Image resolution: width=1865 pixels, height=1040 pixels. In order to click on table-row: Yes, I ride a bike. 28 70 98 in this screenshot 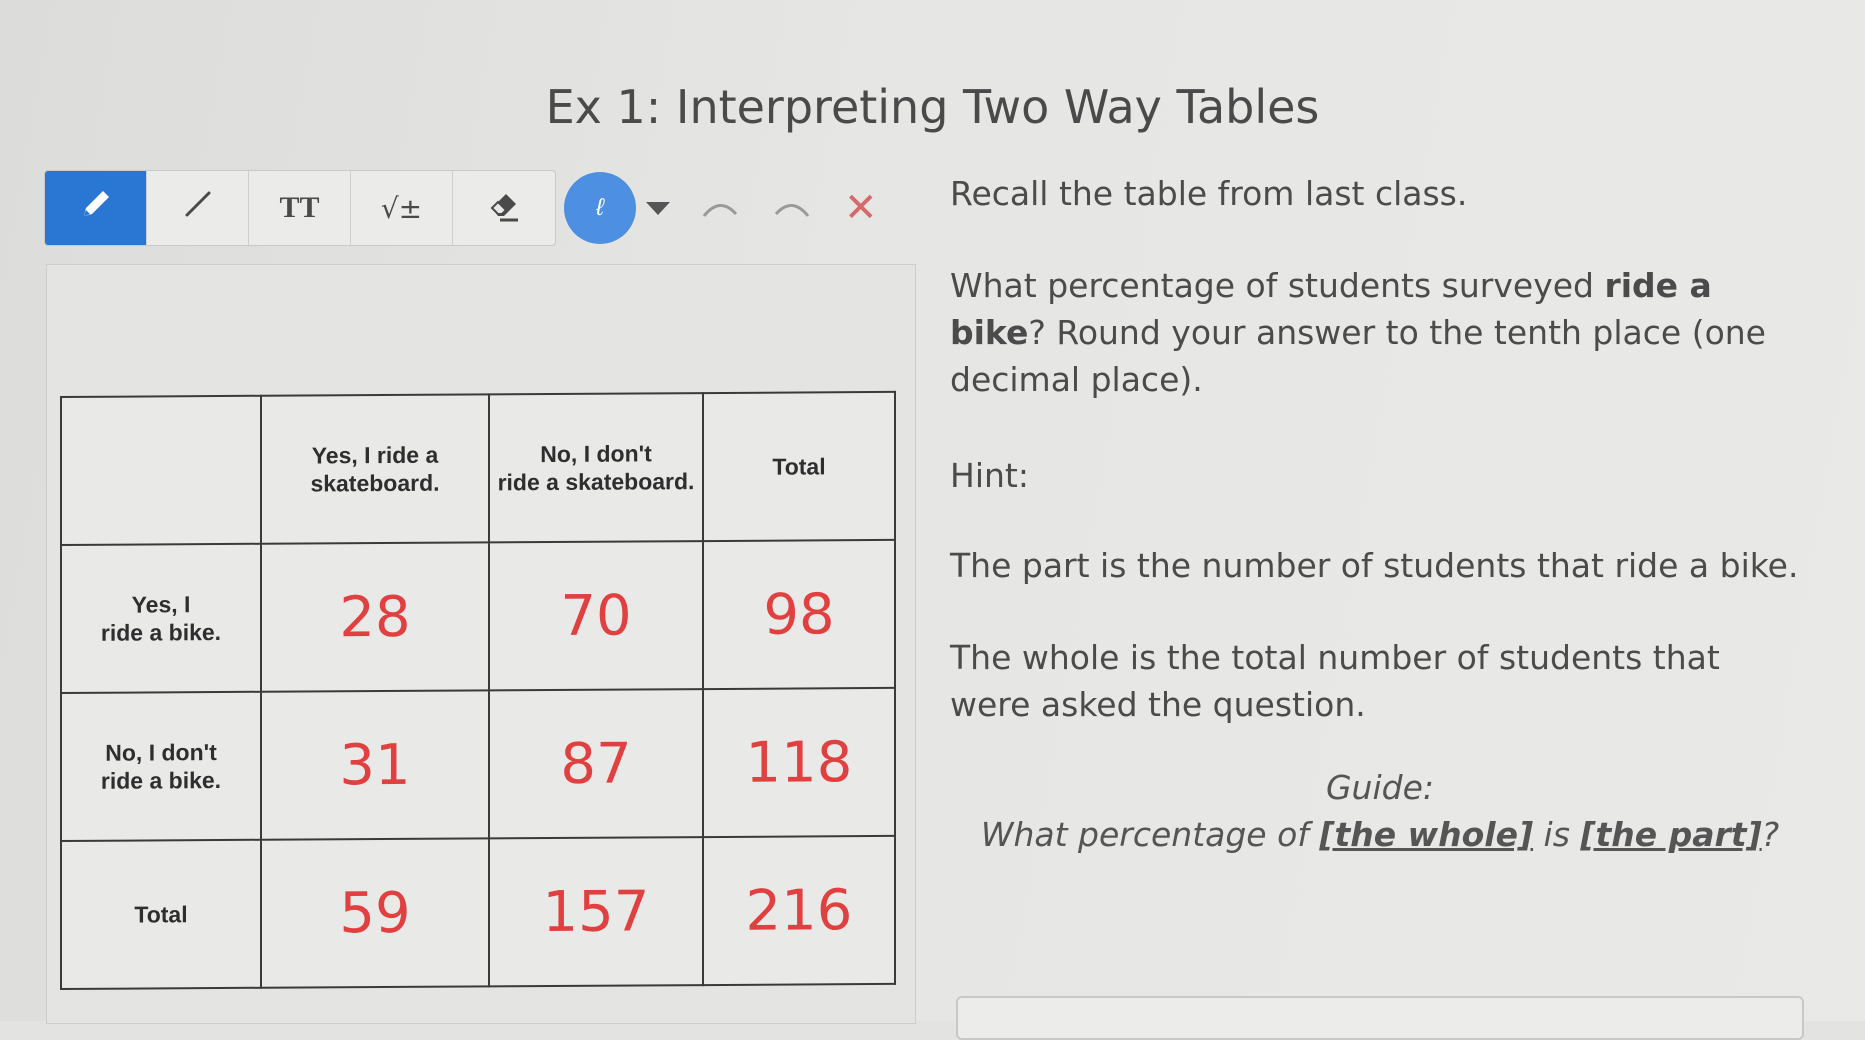, I will do `click(478, 616)`.